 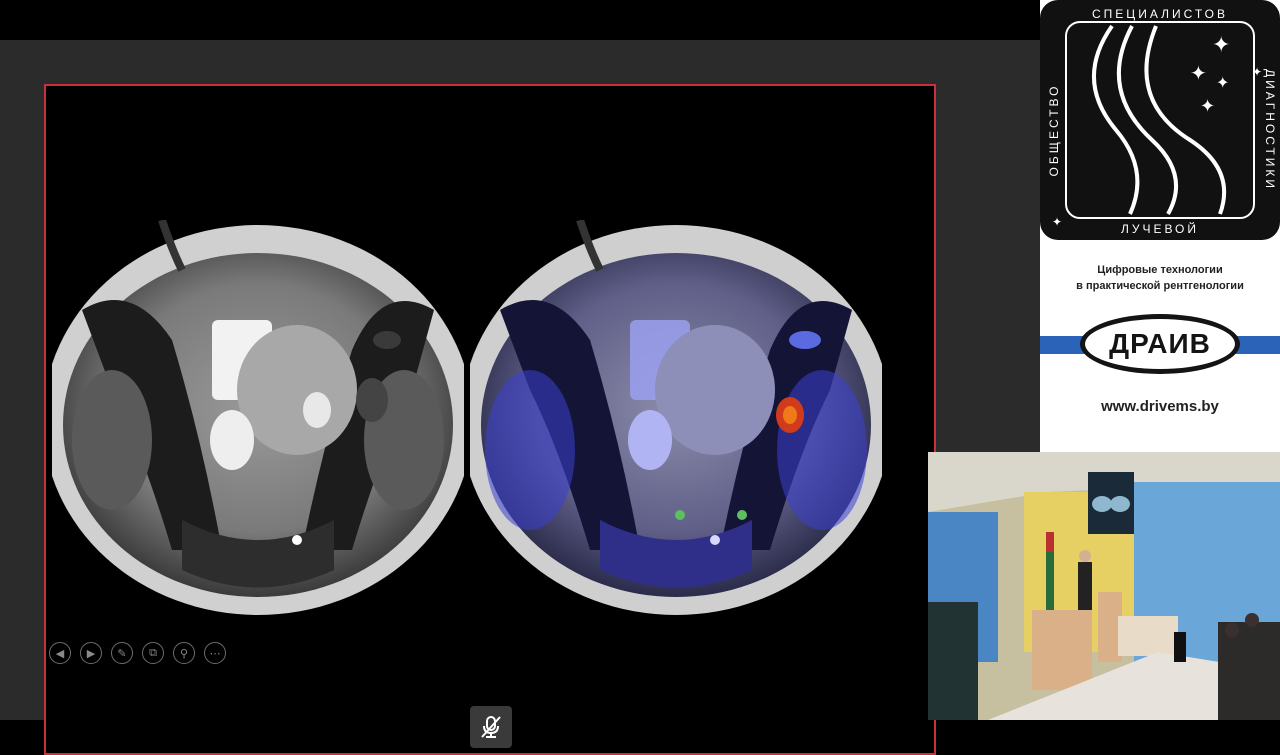 I want to click on next-slide-icon: ▶, so click(x=91, y=653).